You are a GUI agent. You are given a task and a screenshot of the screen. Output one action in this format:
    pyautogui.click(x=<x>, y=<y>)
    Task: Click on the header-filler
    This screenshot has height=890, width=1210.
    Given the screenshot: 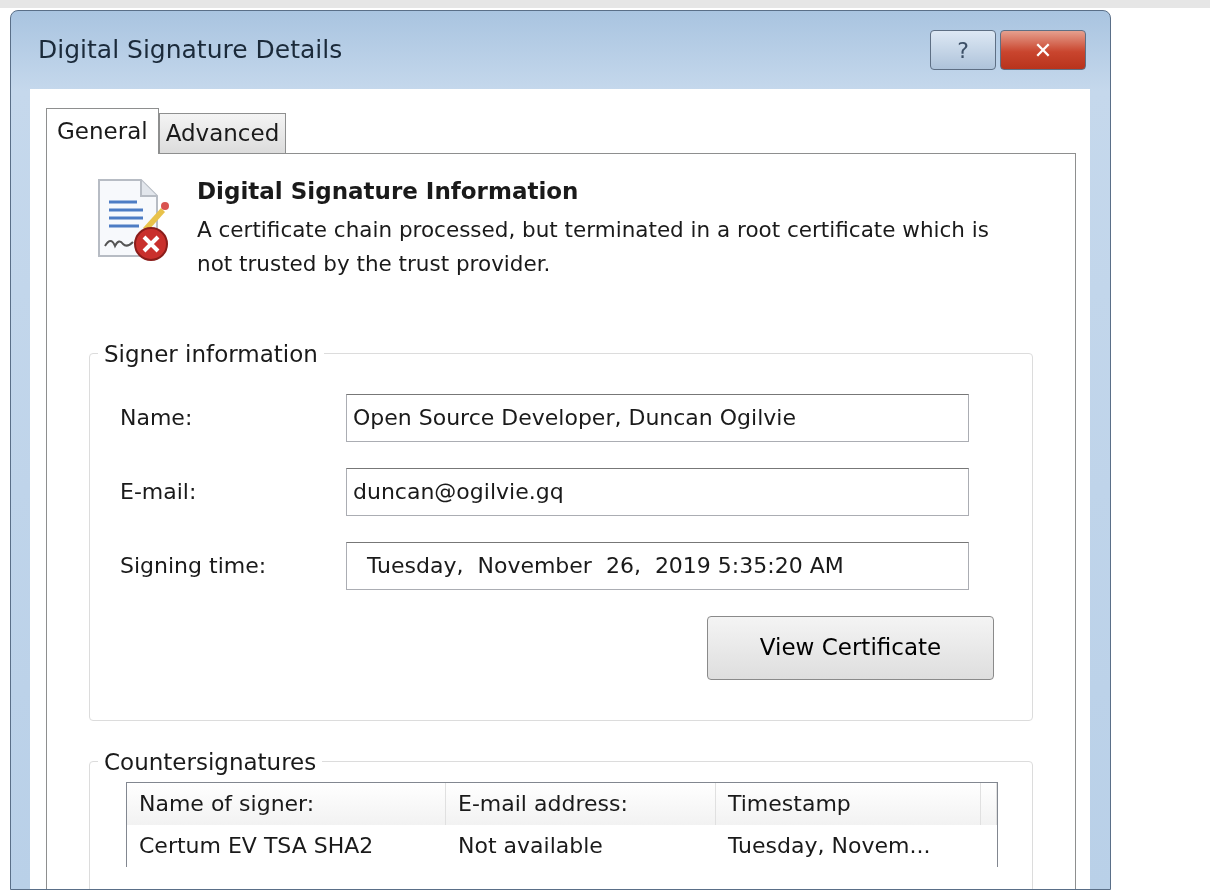 What is the action you would take?
    pyautogui.click(x=989, y=803)
    